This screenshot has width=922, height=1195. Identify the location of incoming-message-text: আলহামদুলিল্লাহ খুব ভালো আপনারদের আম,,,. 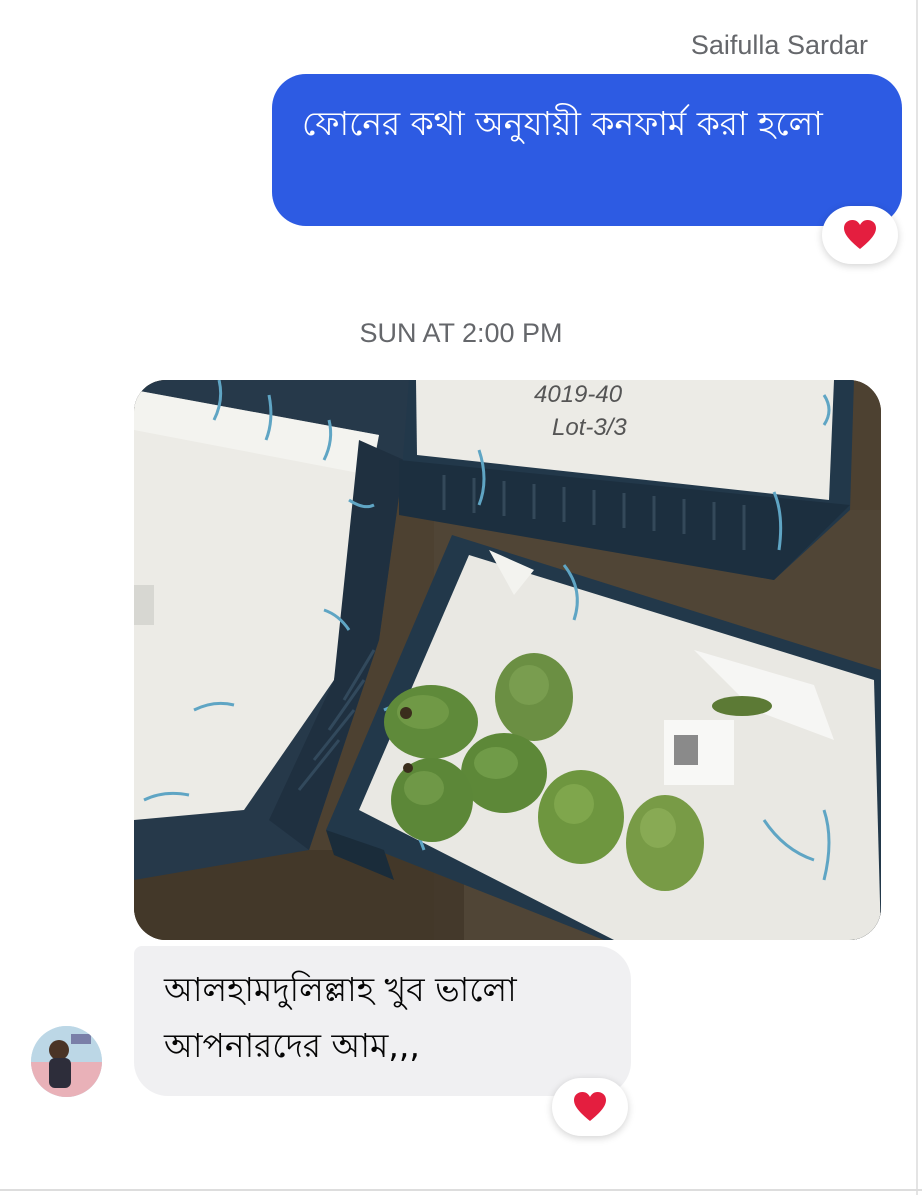
(340, 1017).